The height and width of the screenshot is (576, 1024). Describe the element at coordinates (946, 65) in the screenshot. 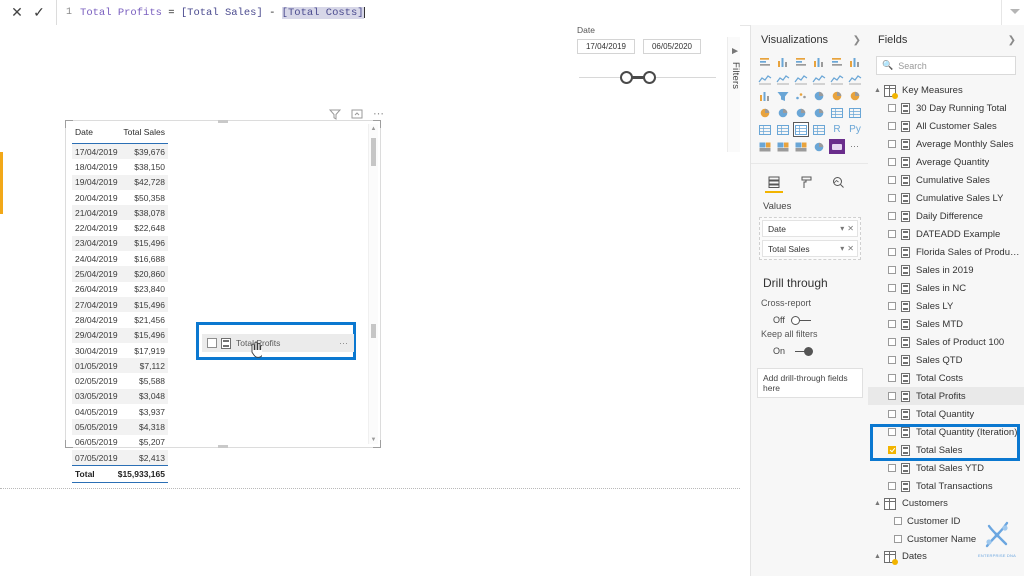

I see `search-input: 🔍 Search` at that location.